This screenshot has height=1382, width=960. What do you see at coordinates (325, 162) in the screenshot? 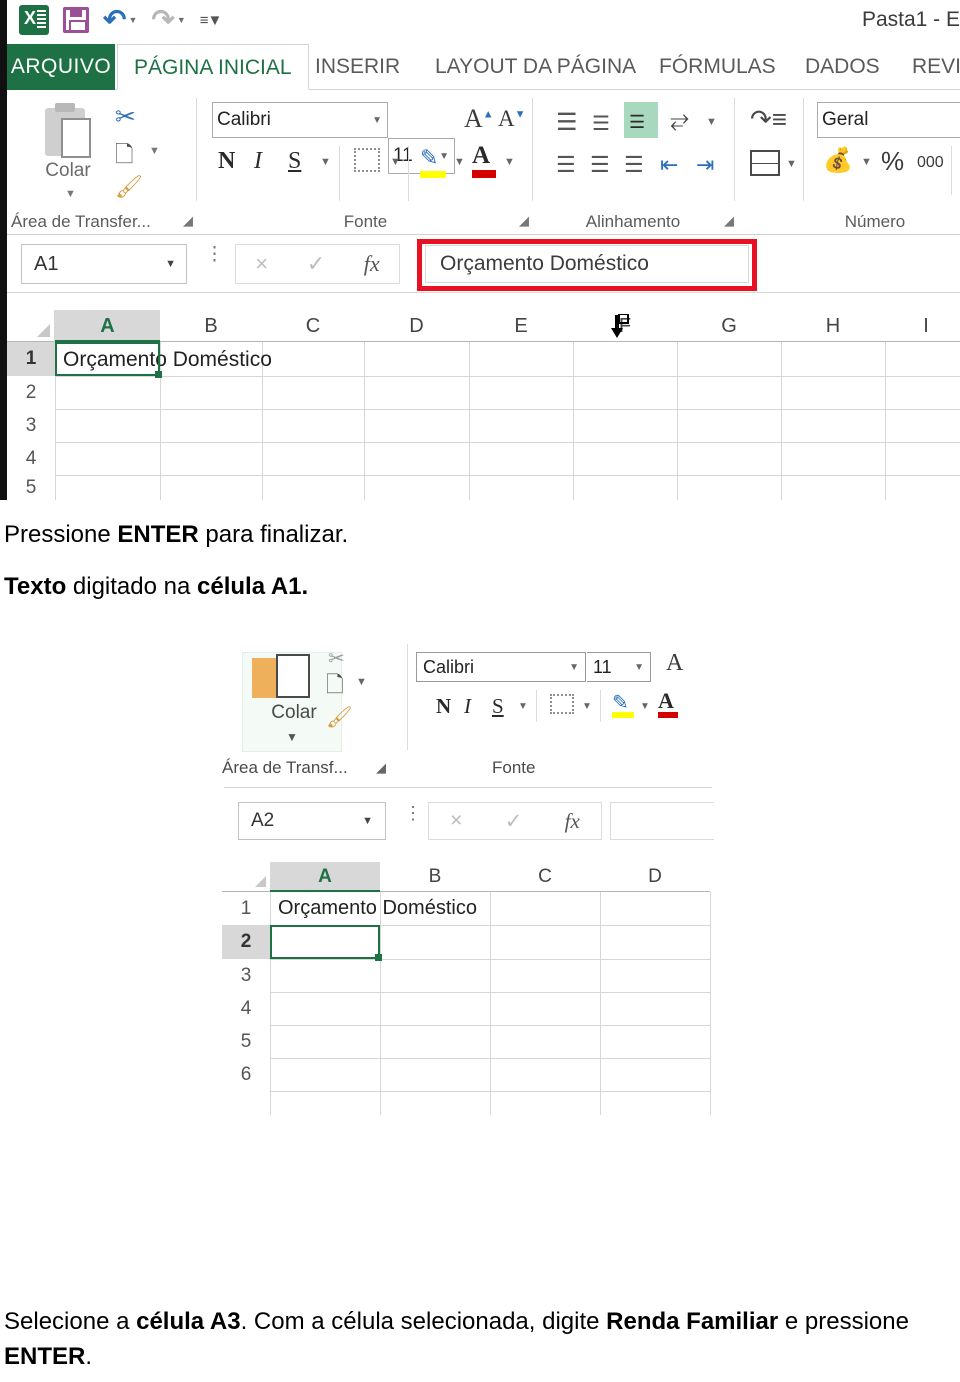
I see `underline-dropdown-icon: ▼` at bounding box center [325, 162].